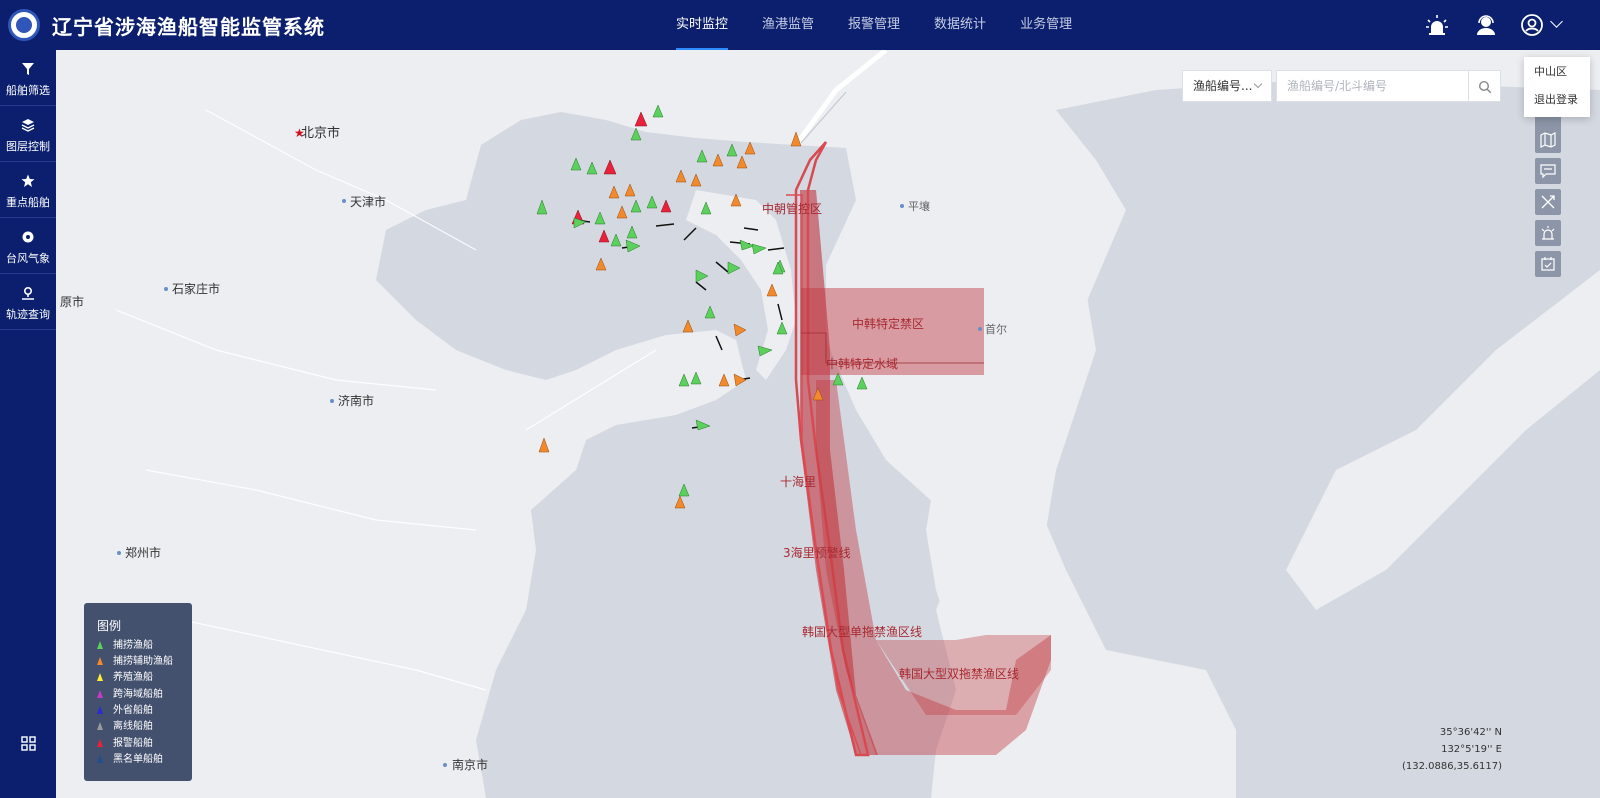  I want to click on zone-label: 中韩特定水域, so click(862, 363).